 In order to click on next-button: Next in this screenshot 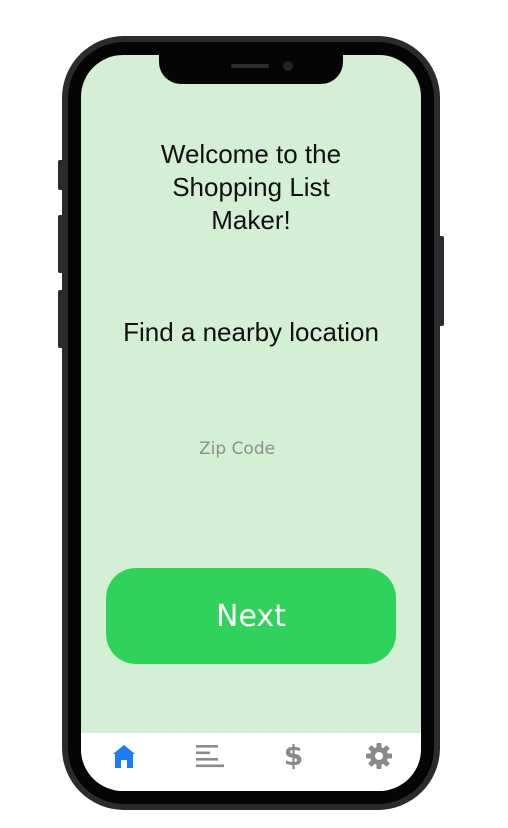, I will do `click(251, 616)`.